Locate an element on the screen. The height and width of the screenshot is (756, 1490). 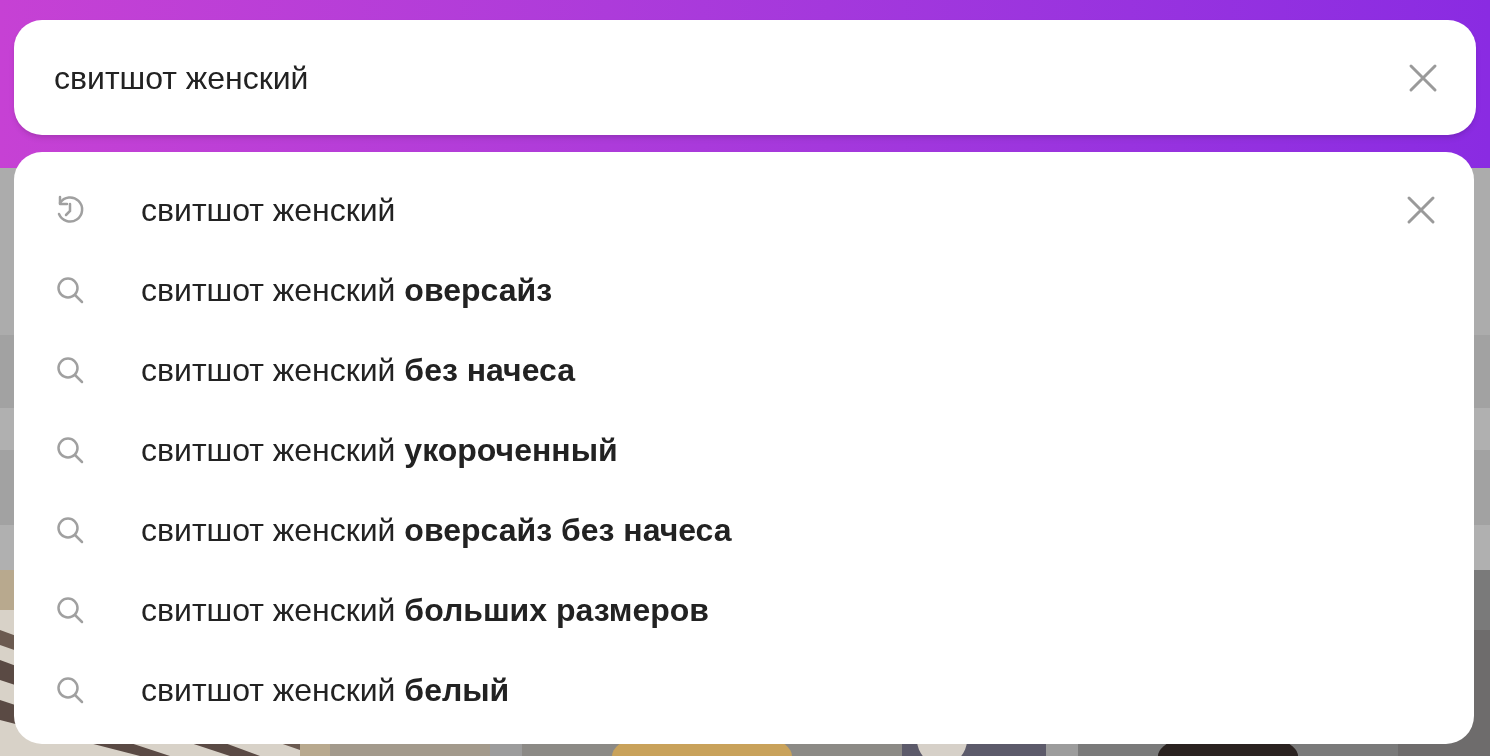
suggestion-item: свитшот женский без начеса is located at coordinates (744, 370).